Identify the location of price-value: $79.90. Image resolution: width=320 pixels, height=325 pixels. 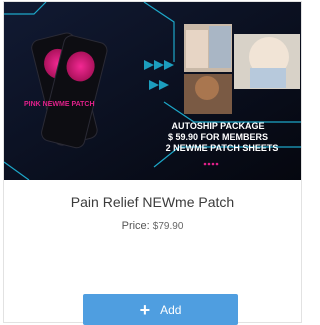
(168, 226).